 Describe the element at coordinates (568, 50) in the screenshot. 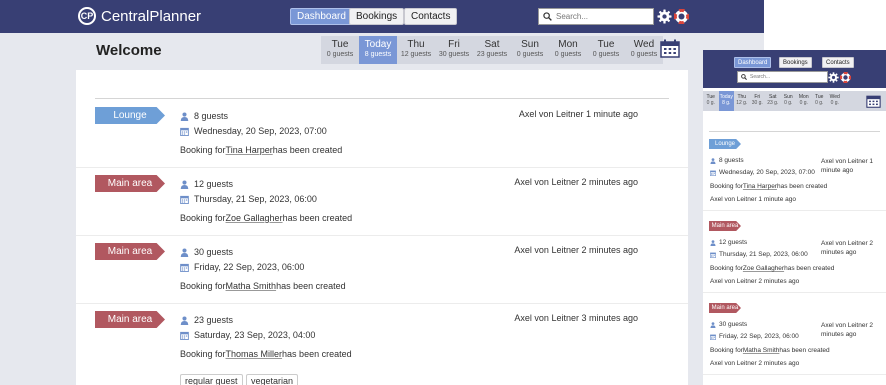

I see `day-cell: Mon 0 guests` at that location.